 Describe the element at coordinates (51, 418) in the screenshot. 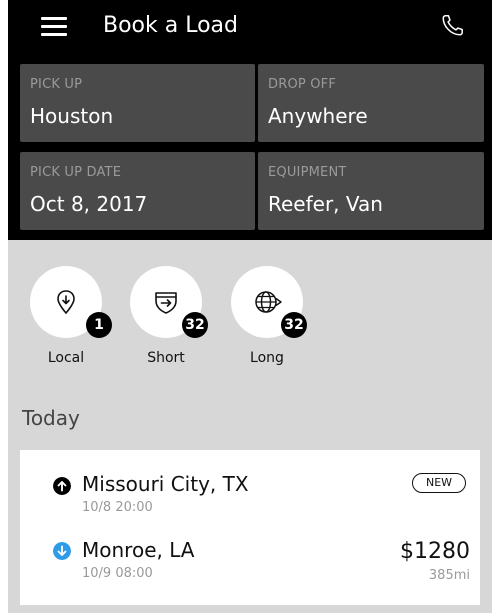

I see `section-title: Today` at that location.